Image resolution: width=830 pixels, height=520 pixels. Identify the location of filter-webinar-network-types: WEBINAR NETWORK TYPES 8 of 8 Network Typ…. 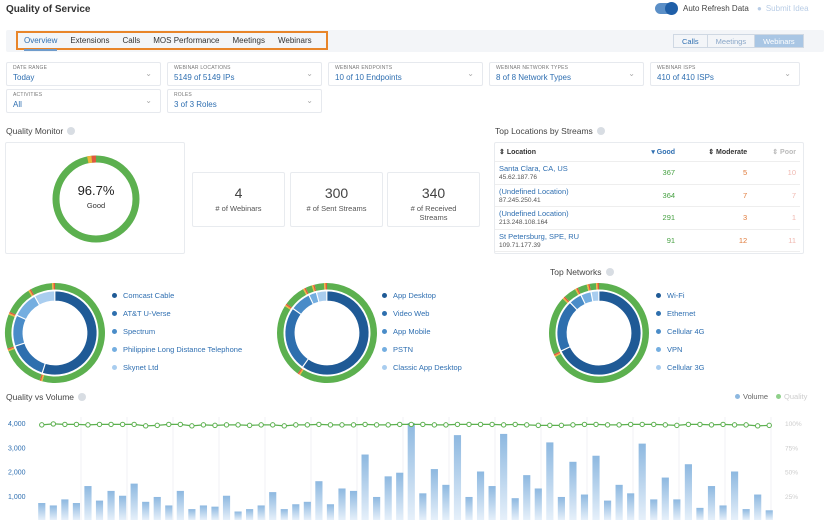
(566, 74).